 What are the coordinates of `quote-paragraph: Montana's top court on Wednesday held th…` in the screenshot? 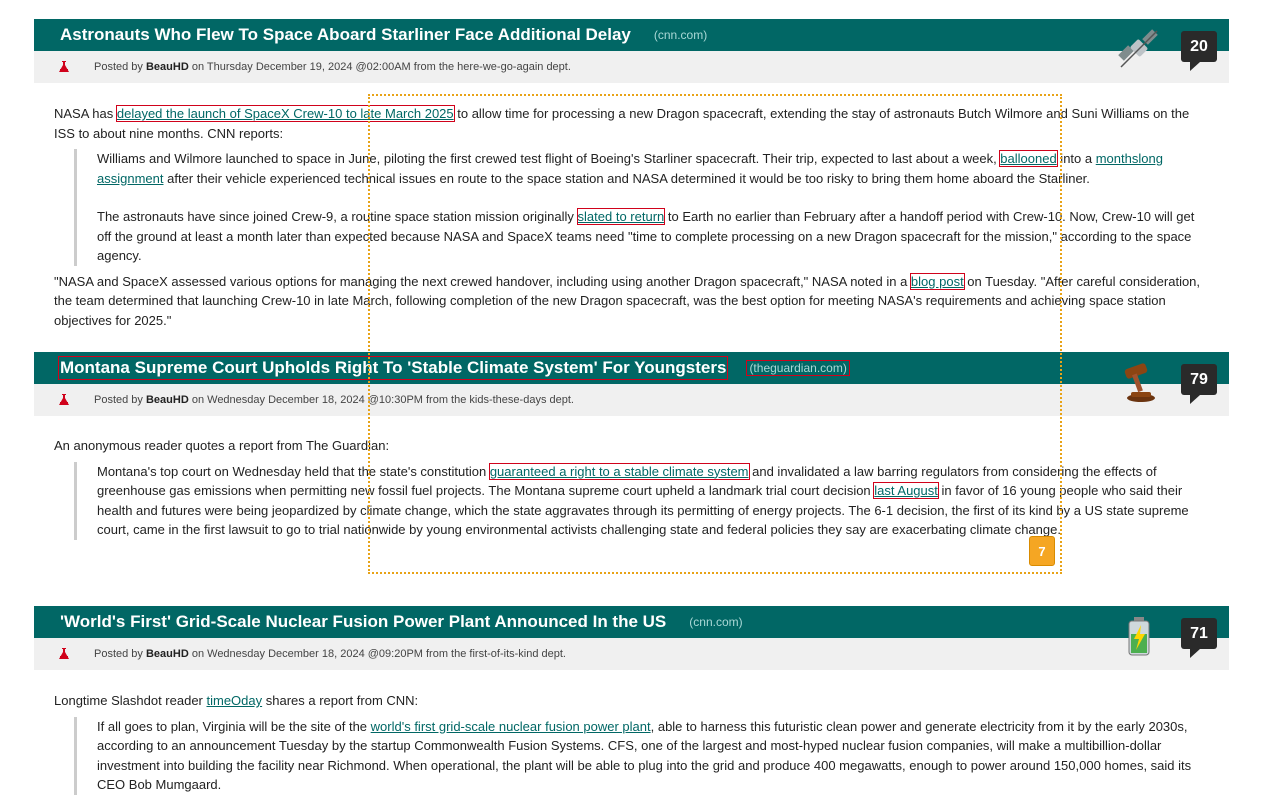 It's located at (643, 499).